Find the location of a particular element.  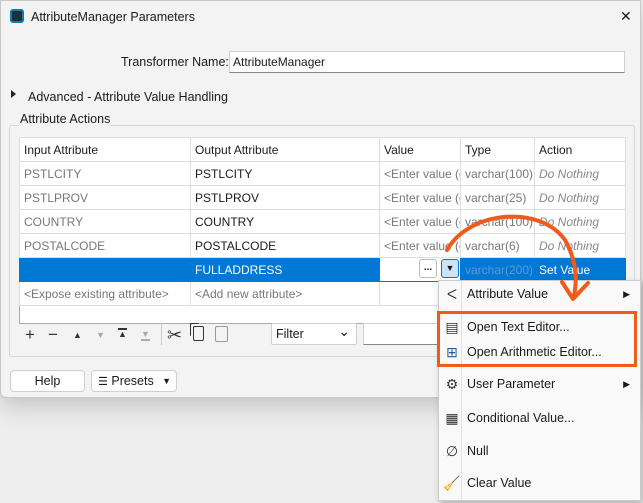

annotation-arrow is located at coordinates (517, 257).